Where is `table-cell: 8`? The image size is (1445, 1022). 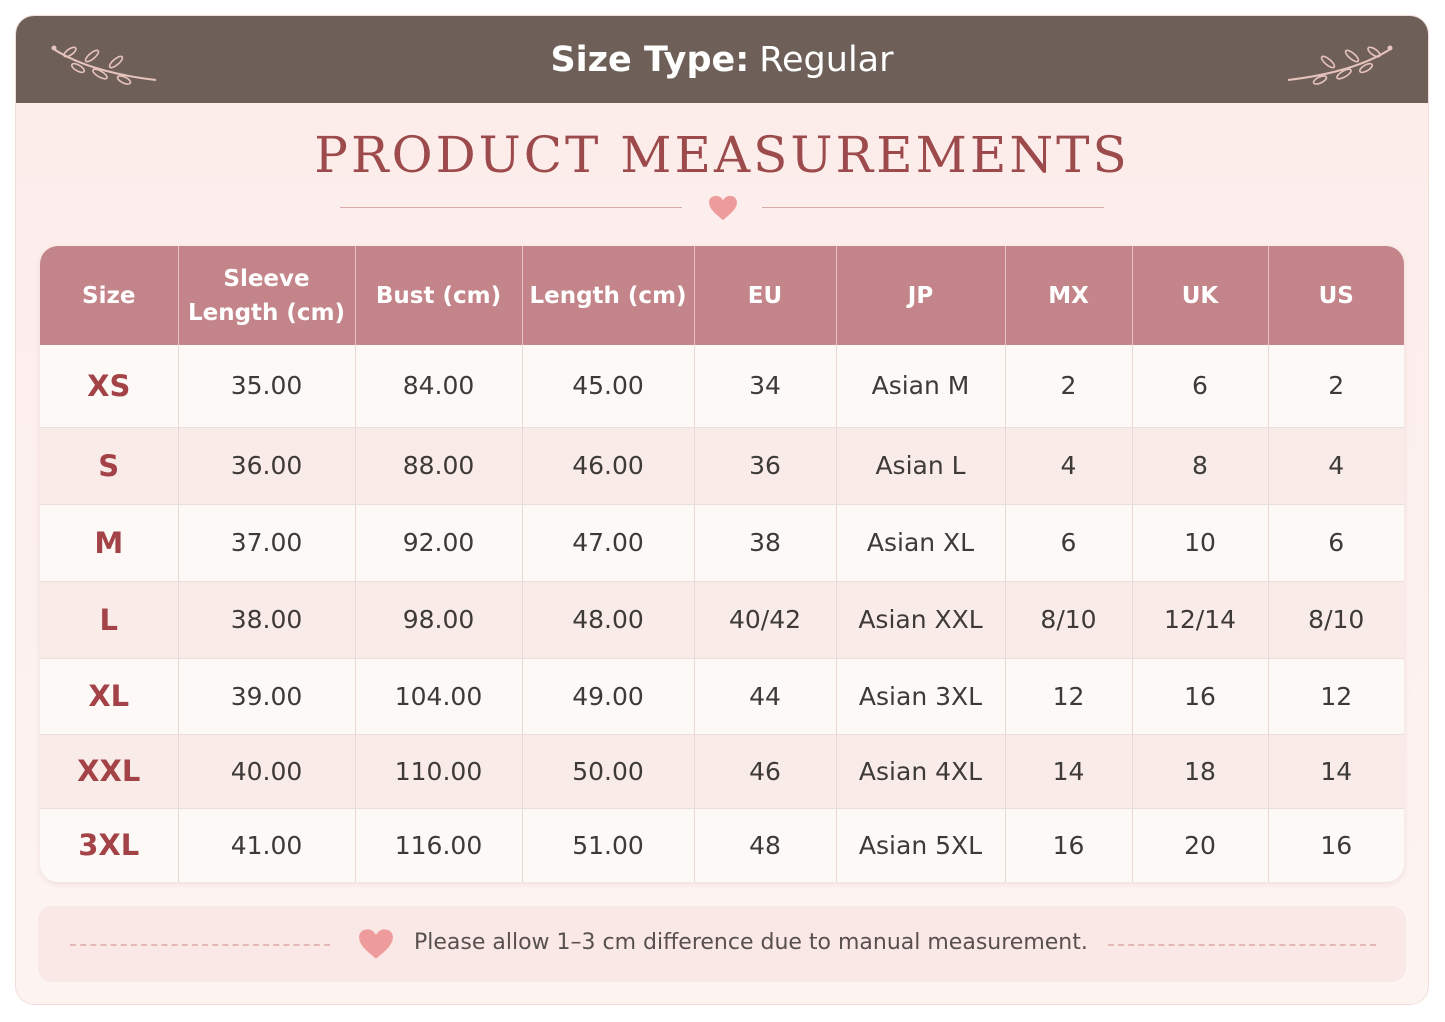
table-cell: 8 is located at coordinates (1200, 466).